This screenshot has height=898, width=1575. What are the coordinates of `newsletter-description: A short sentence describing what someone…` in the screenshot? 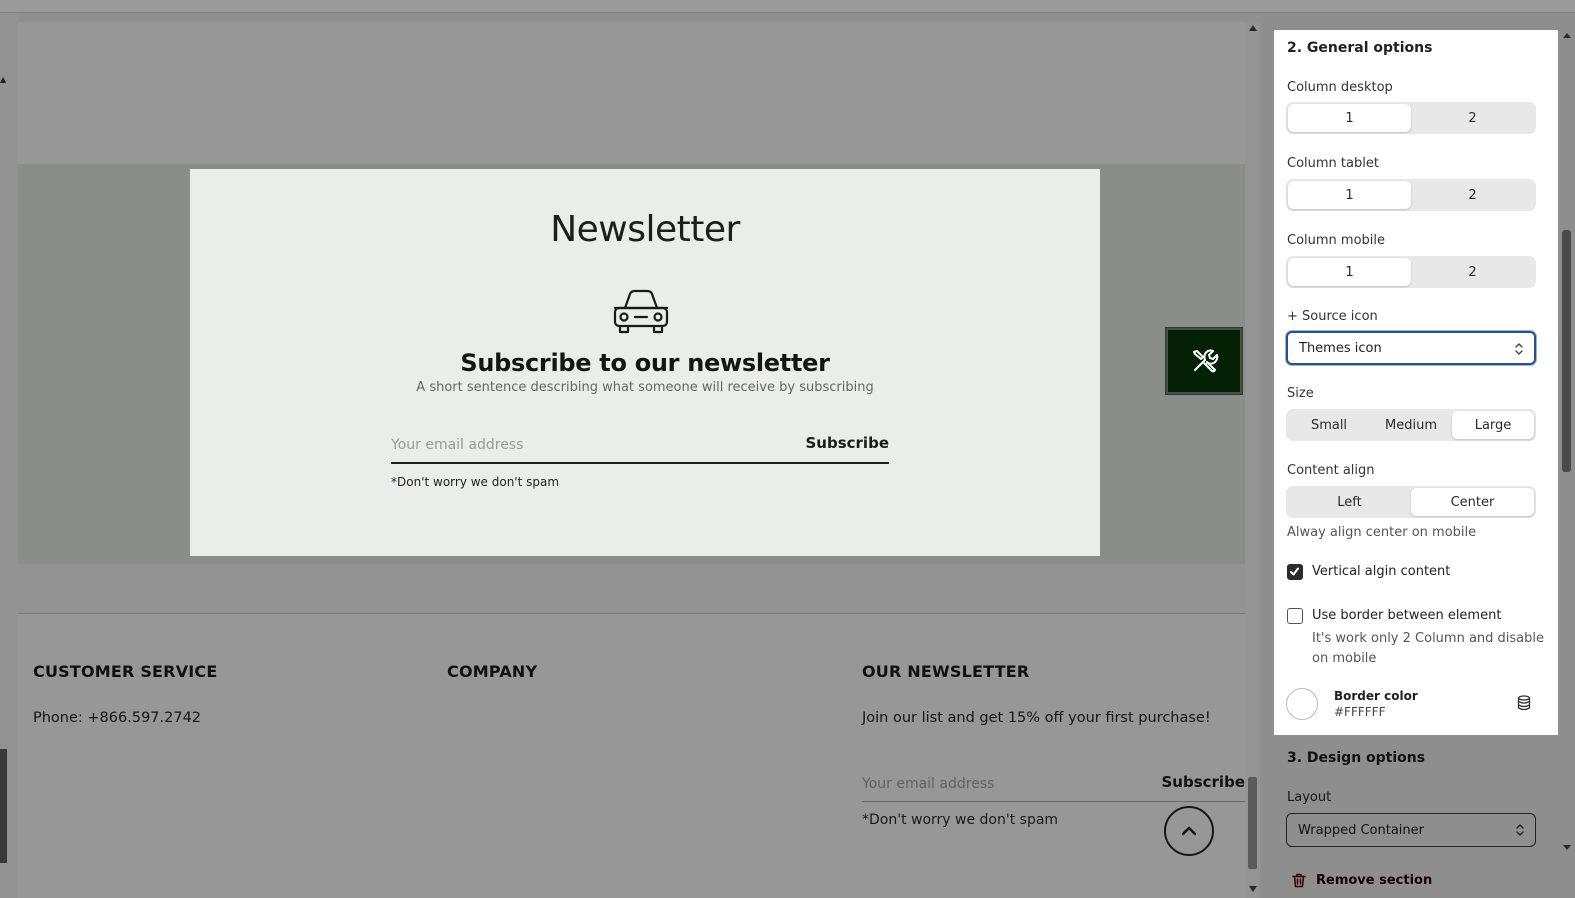 It's located at (645, 387).